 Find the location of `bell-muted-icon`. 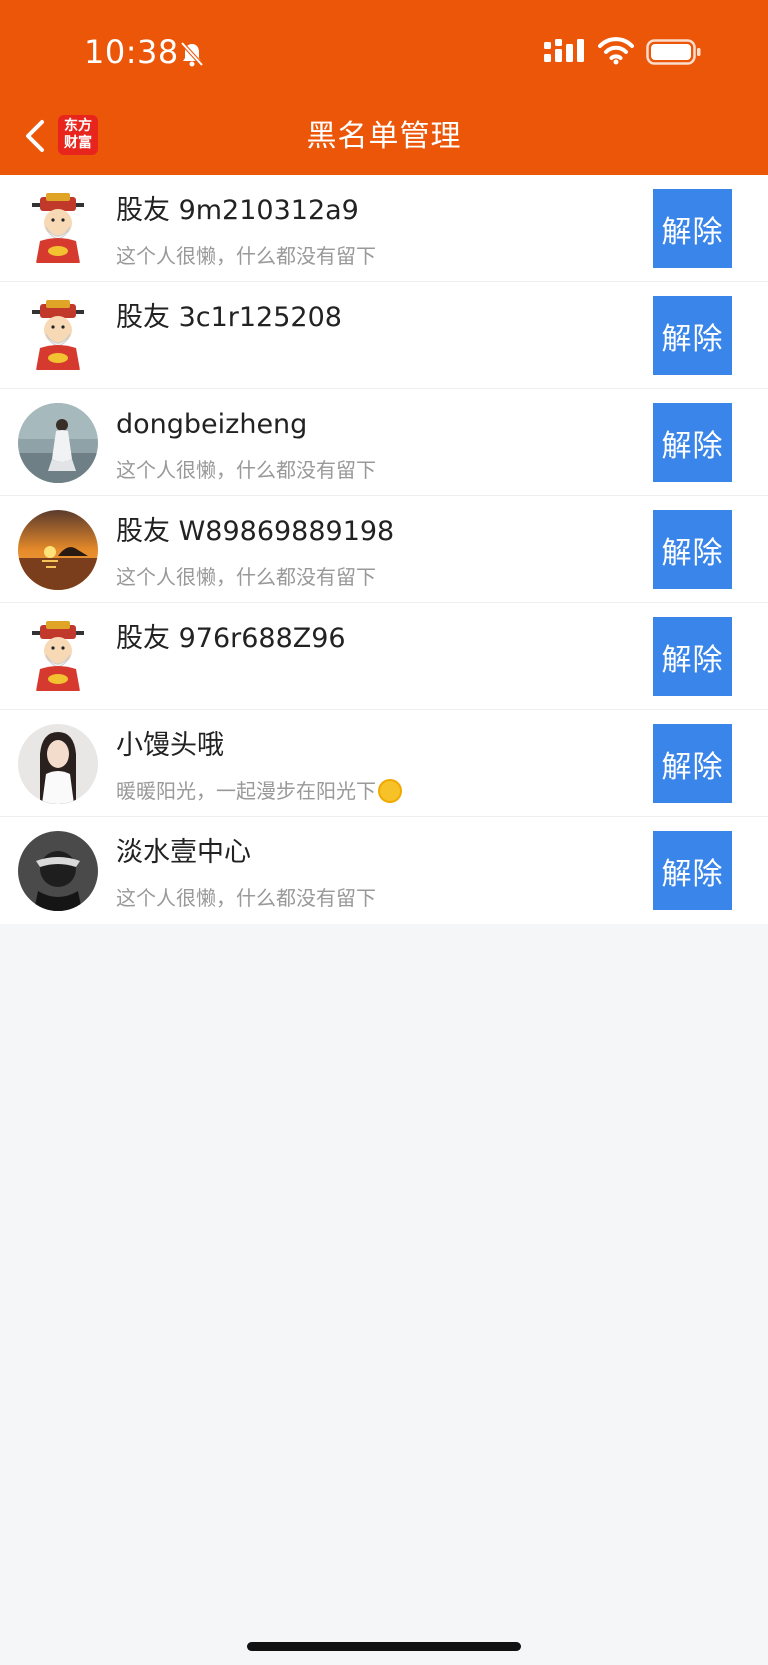

bell-muted-icon is located at coordinates (192, 54).